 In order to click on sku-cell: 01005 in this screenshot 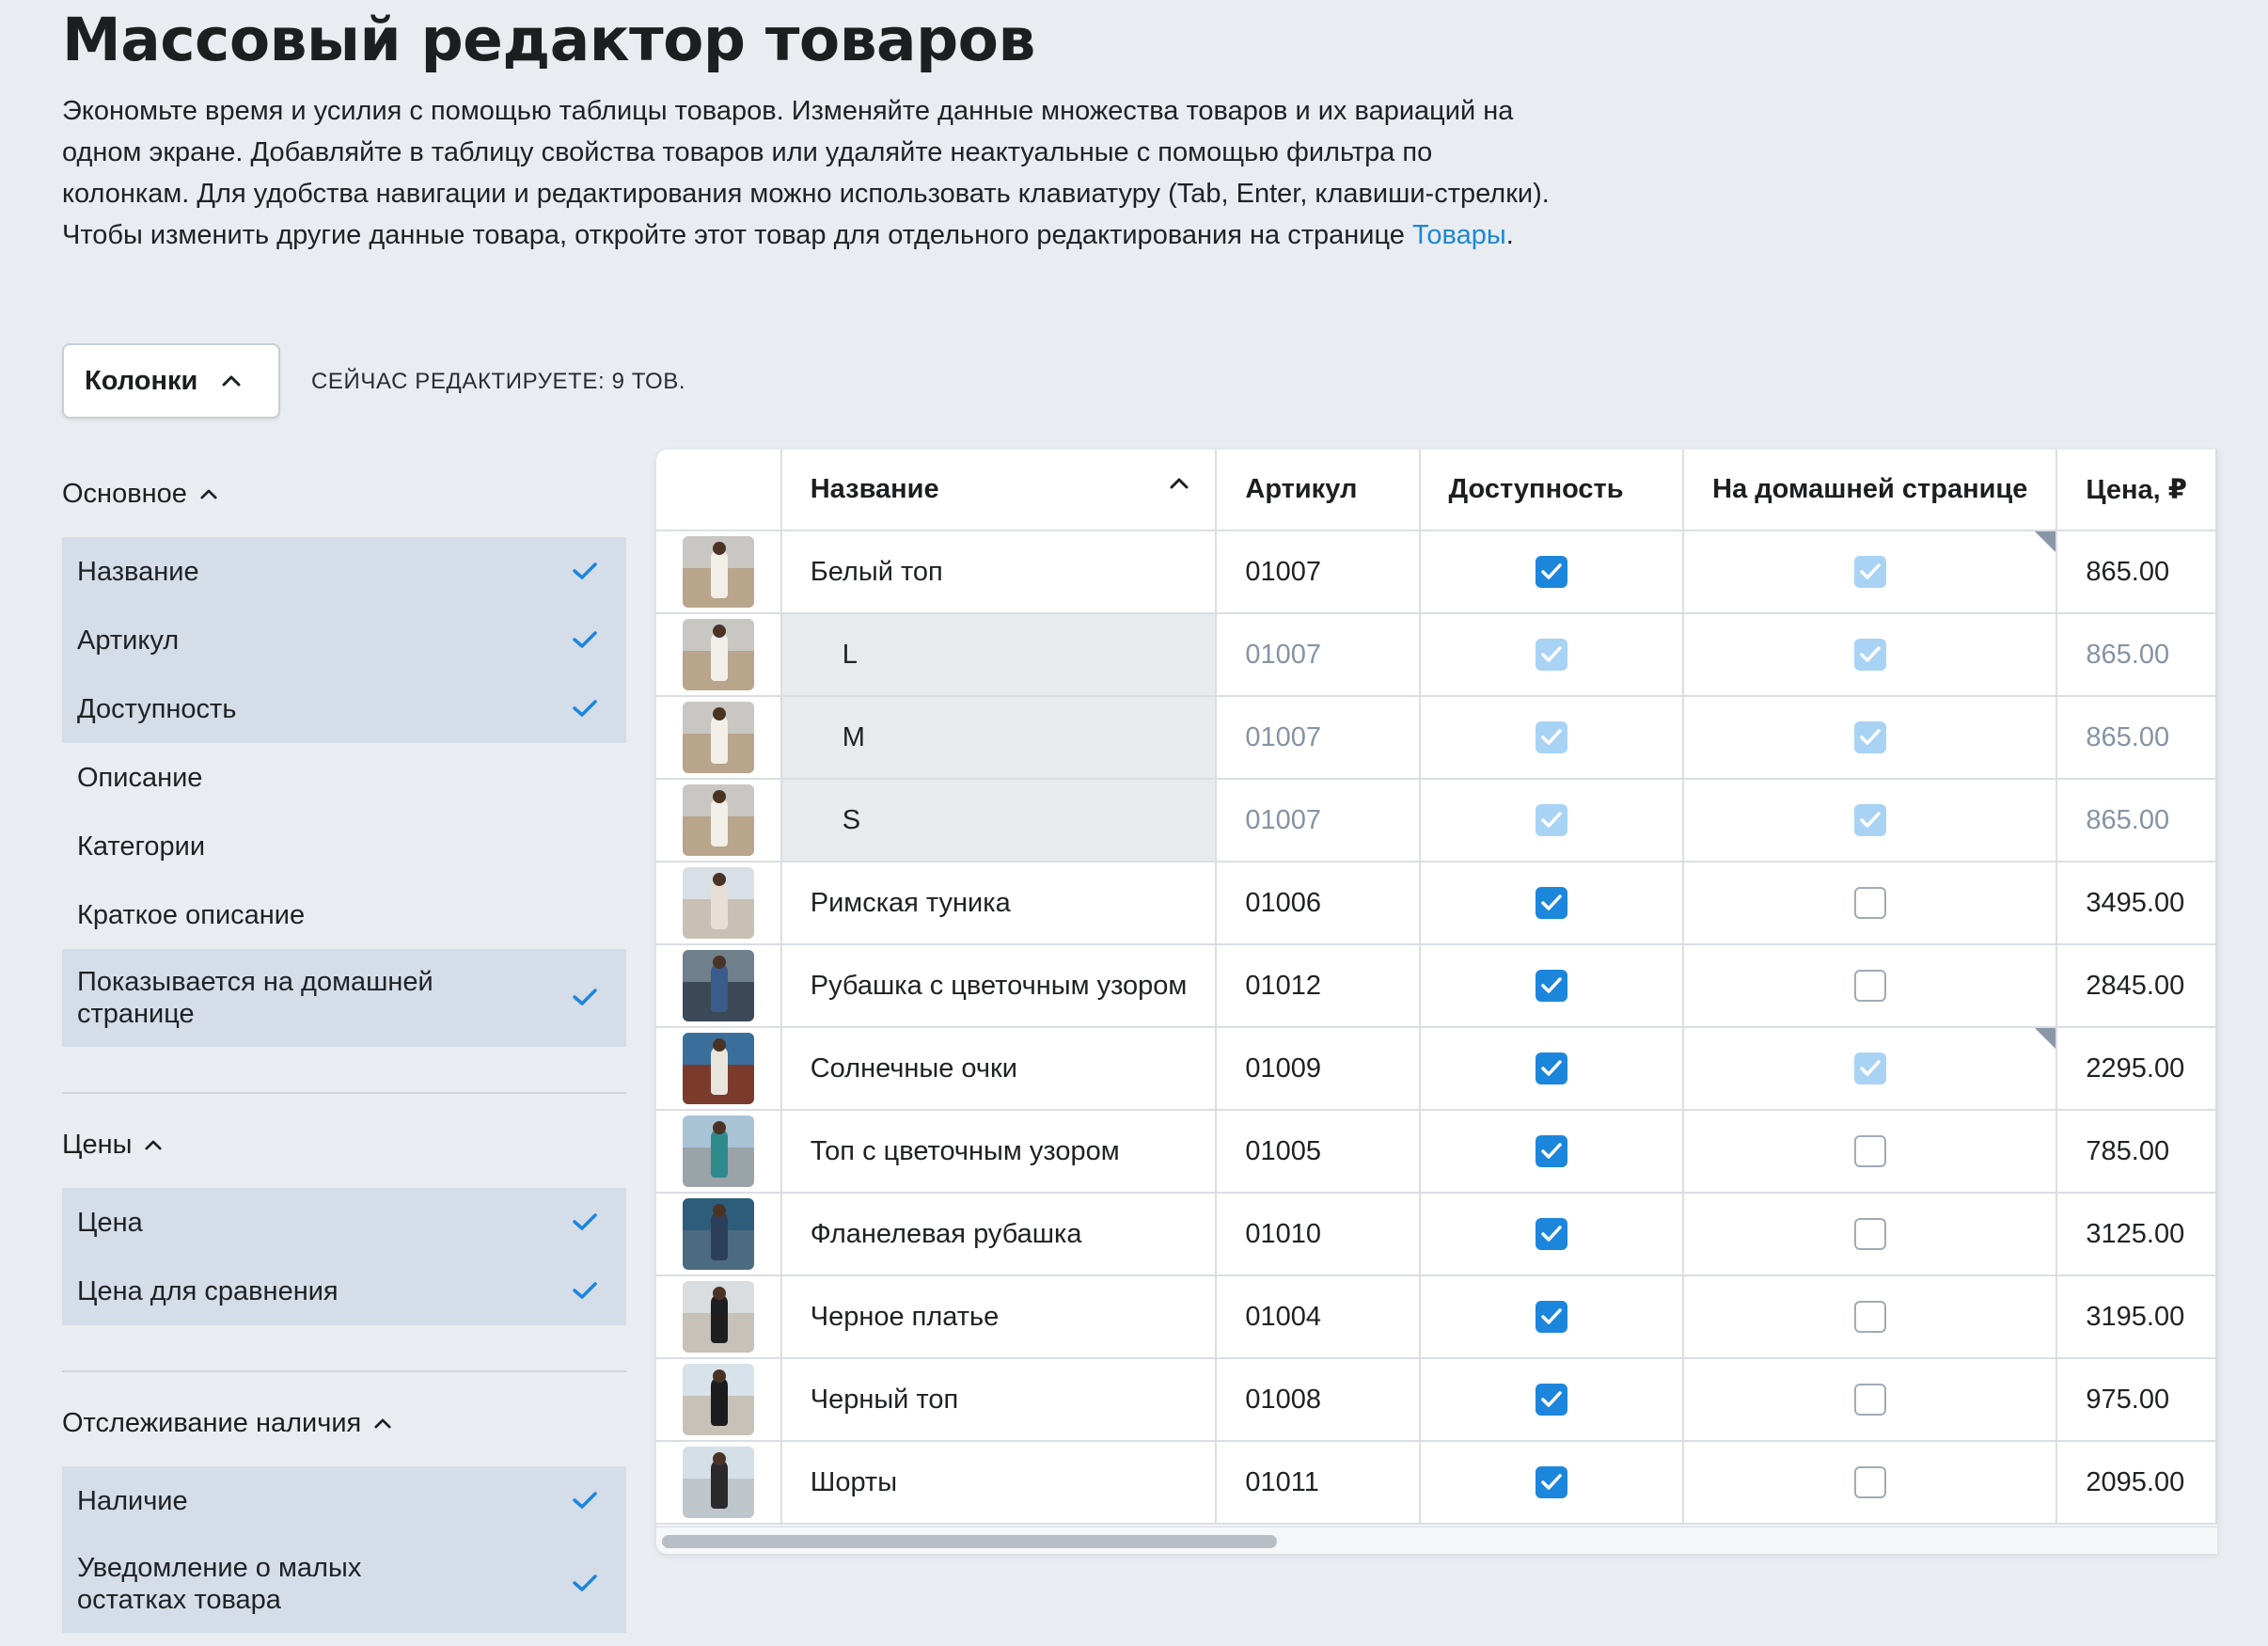, I will do `click(1318, 1151)`.